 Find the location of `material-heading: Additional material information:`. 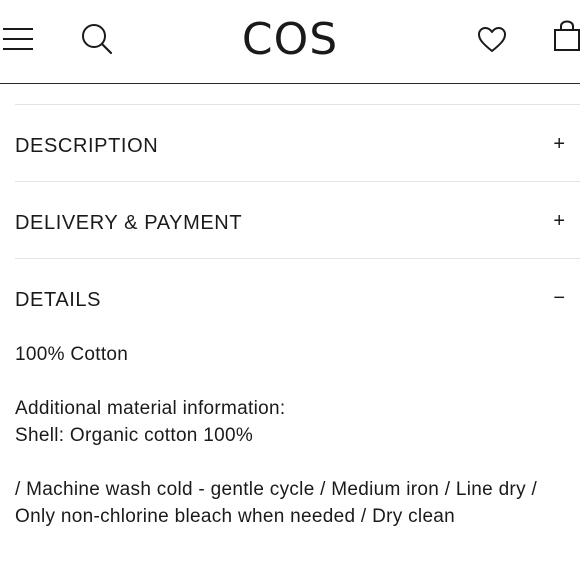

material-heading: Additional material information: is located at coordinates (150, 408).